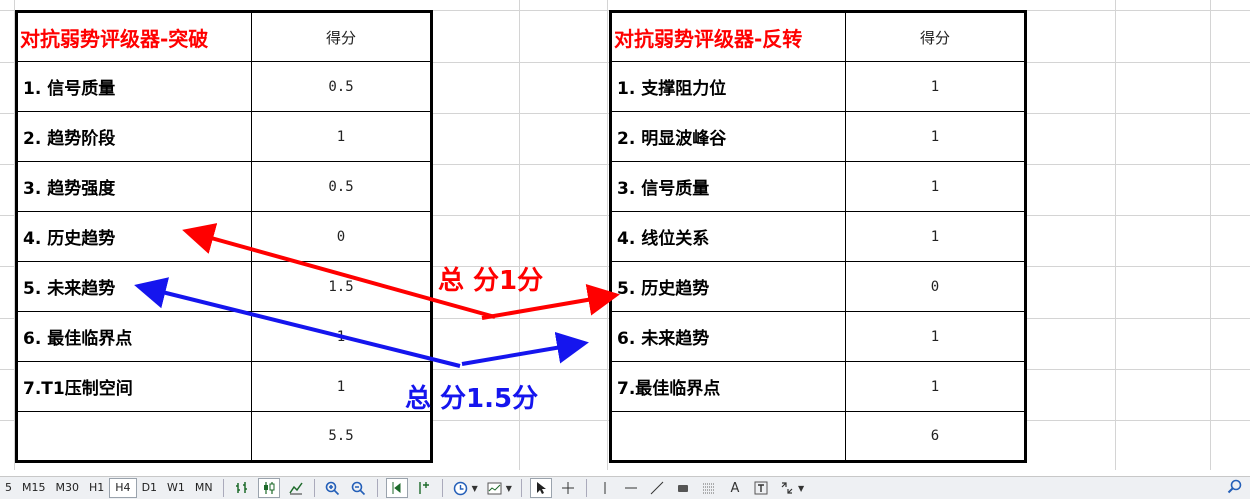  What do you see at coordinates (134, 36) in the screenshot?
I see `table-title: 对抗弱势评级器-突破` at bounding box center [134, 36].